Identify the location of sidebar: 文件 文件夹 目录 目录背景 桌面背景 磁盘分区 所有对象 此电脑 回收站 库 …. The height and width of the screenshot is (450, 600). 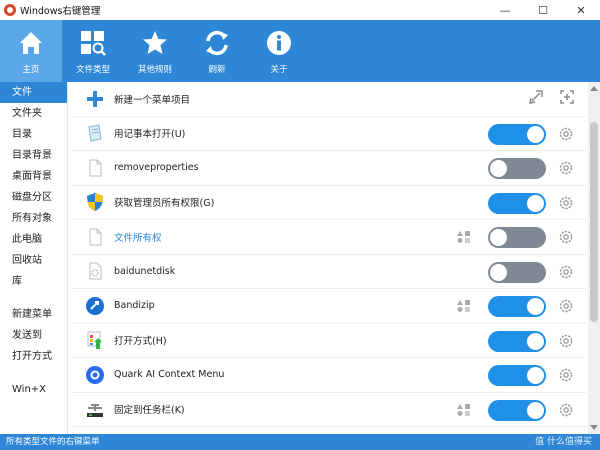
(34, 258).